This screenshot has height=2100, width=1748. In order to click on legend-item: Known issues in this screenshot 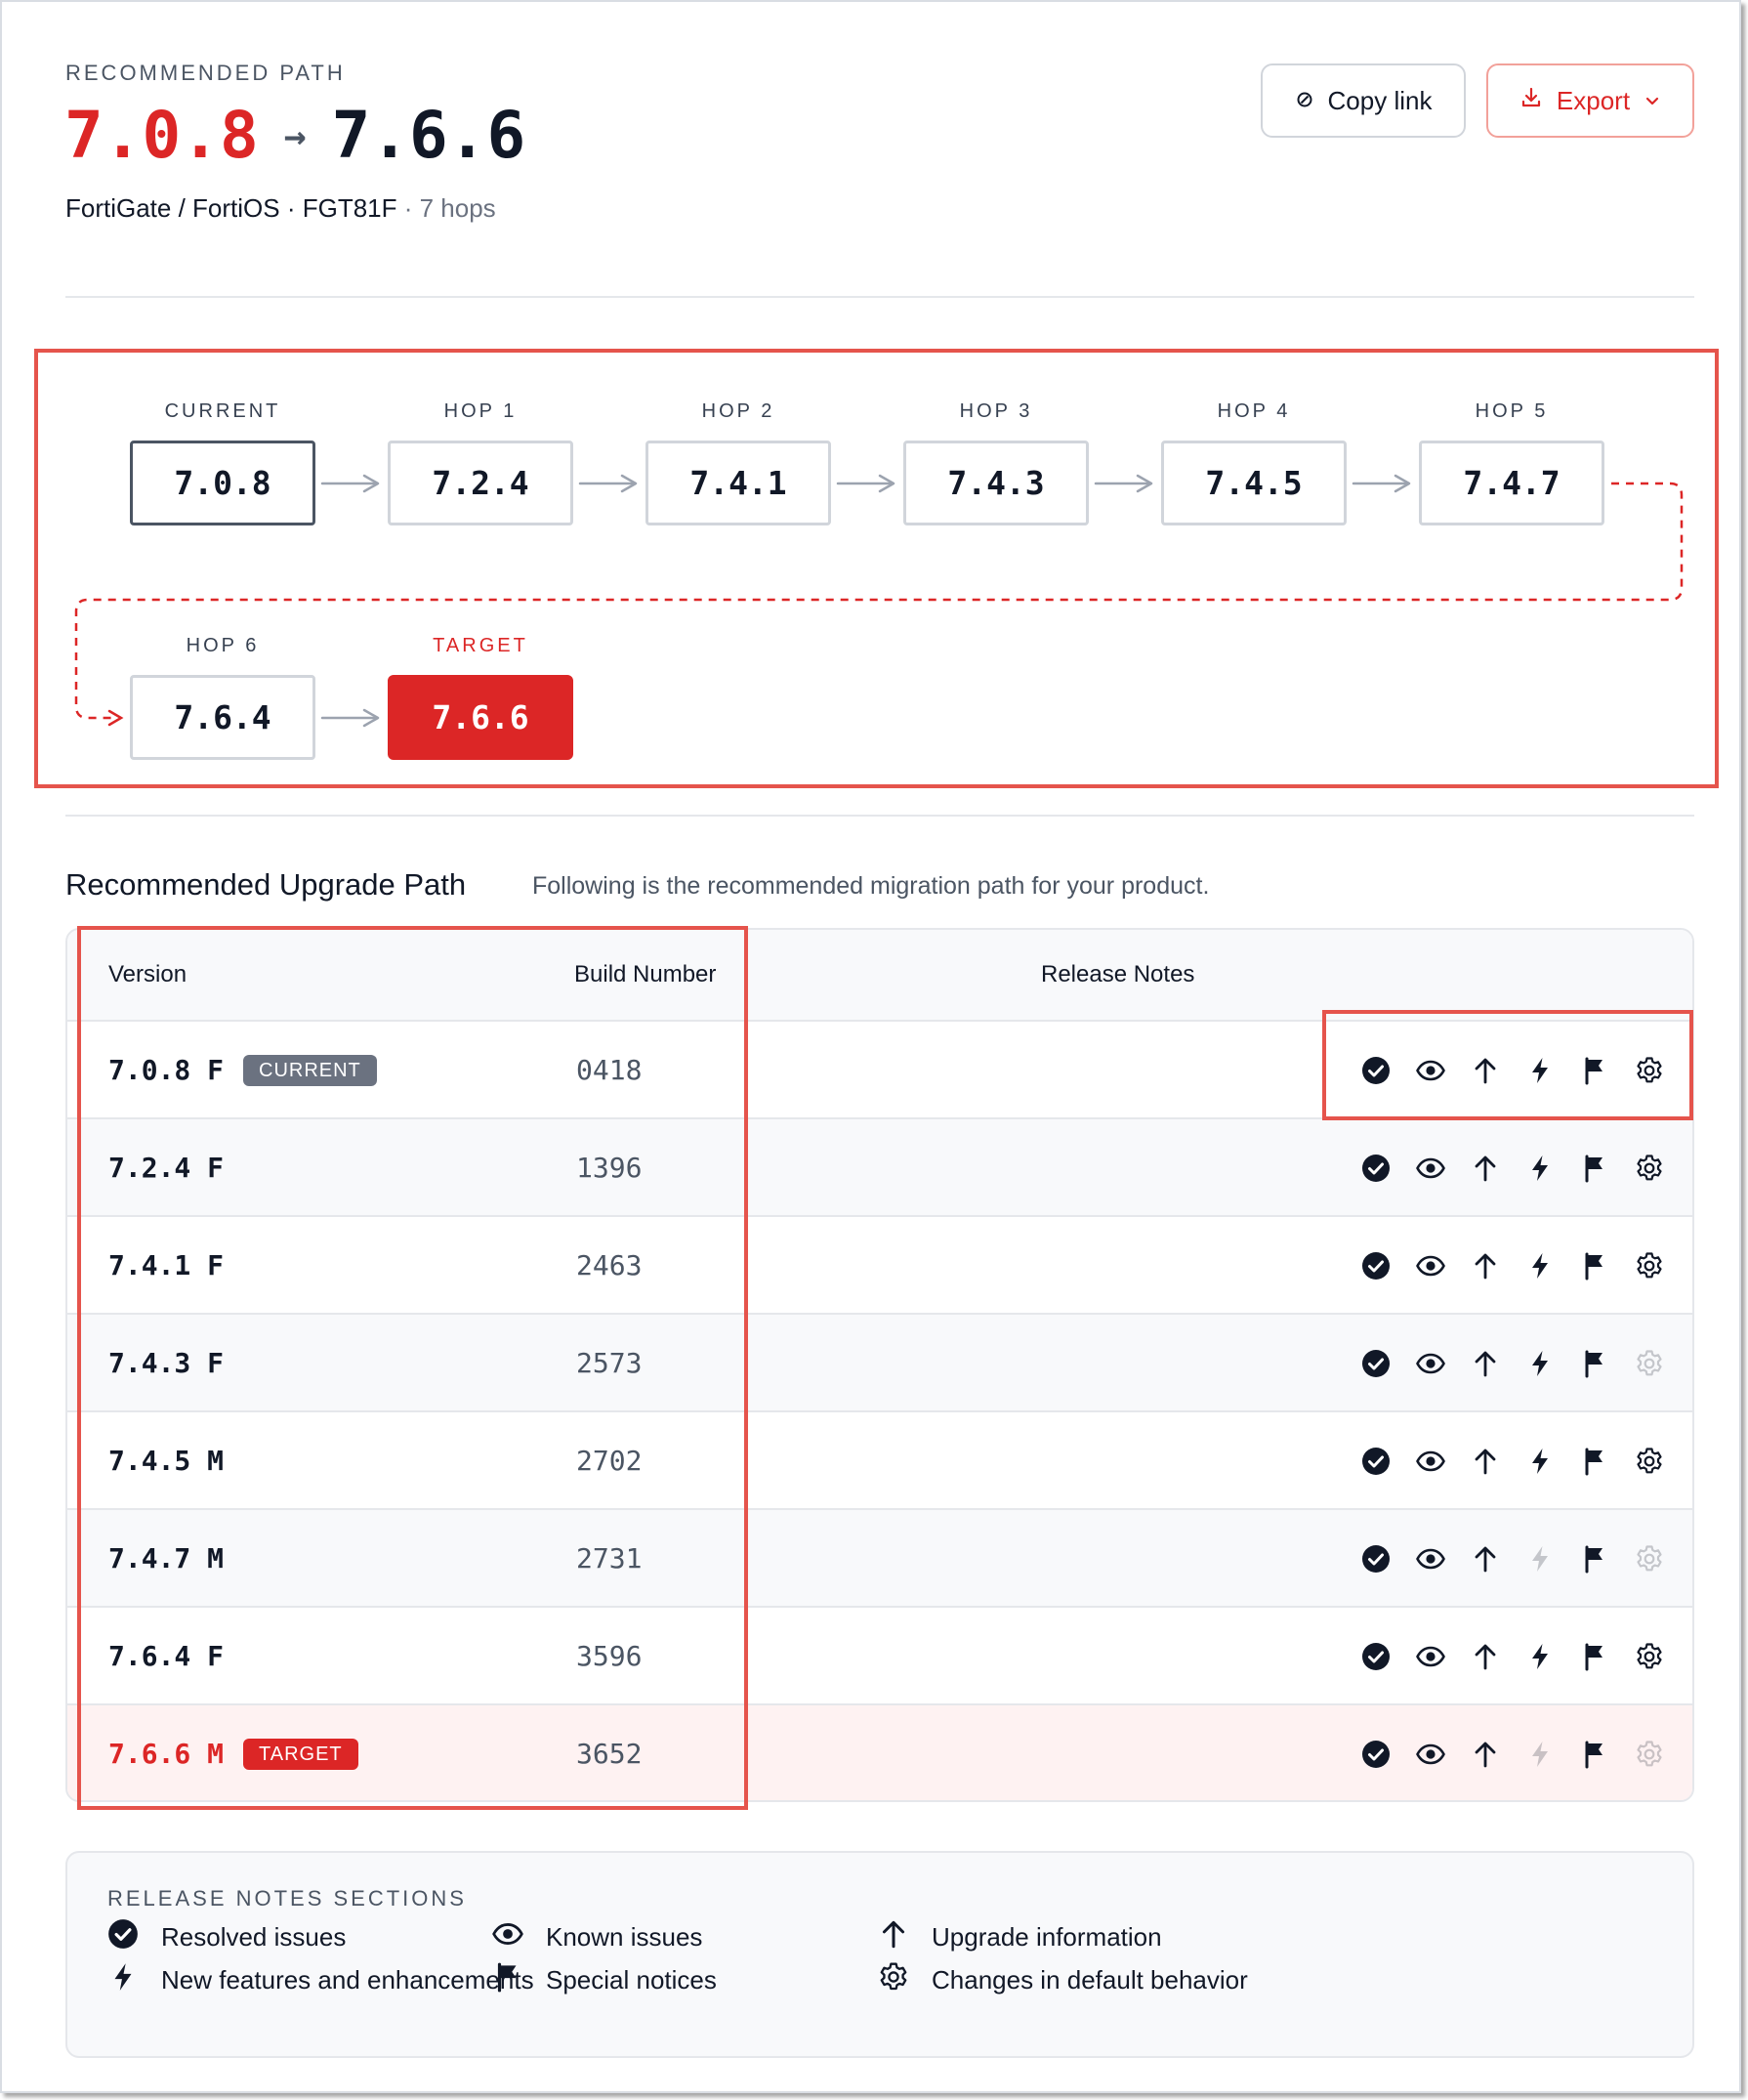, I will do `click(596, 1937)`.